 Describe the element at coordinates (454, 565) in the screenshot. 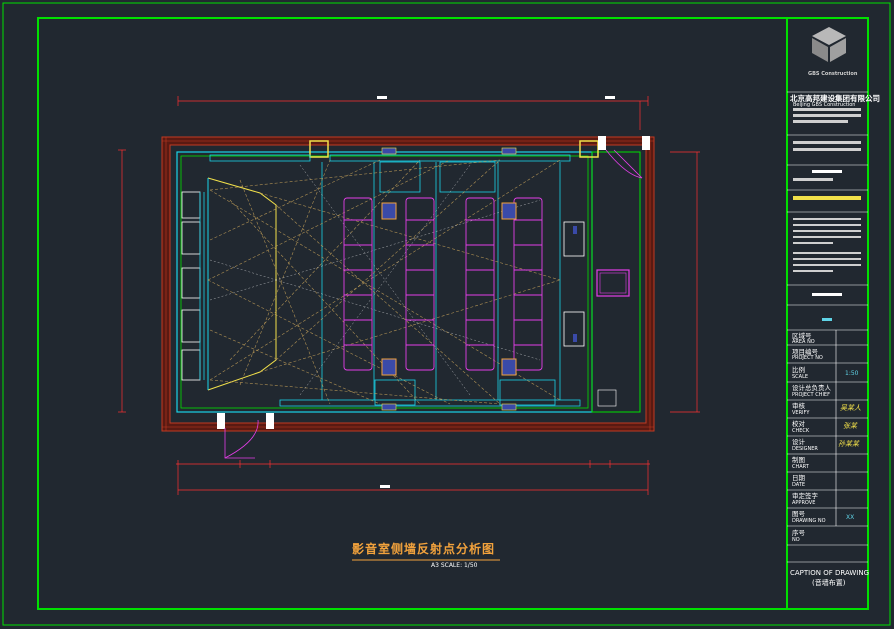

I see `drawing-scale: A3 SCALE: 1/50` at that location.